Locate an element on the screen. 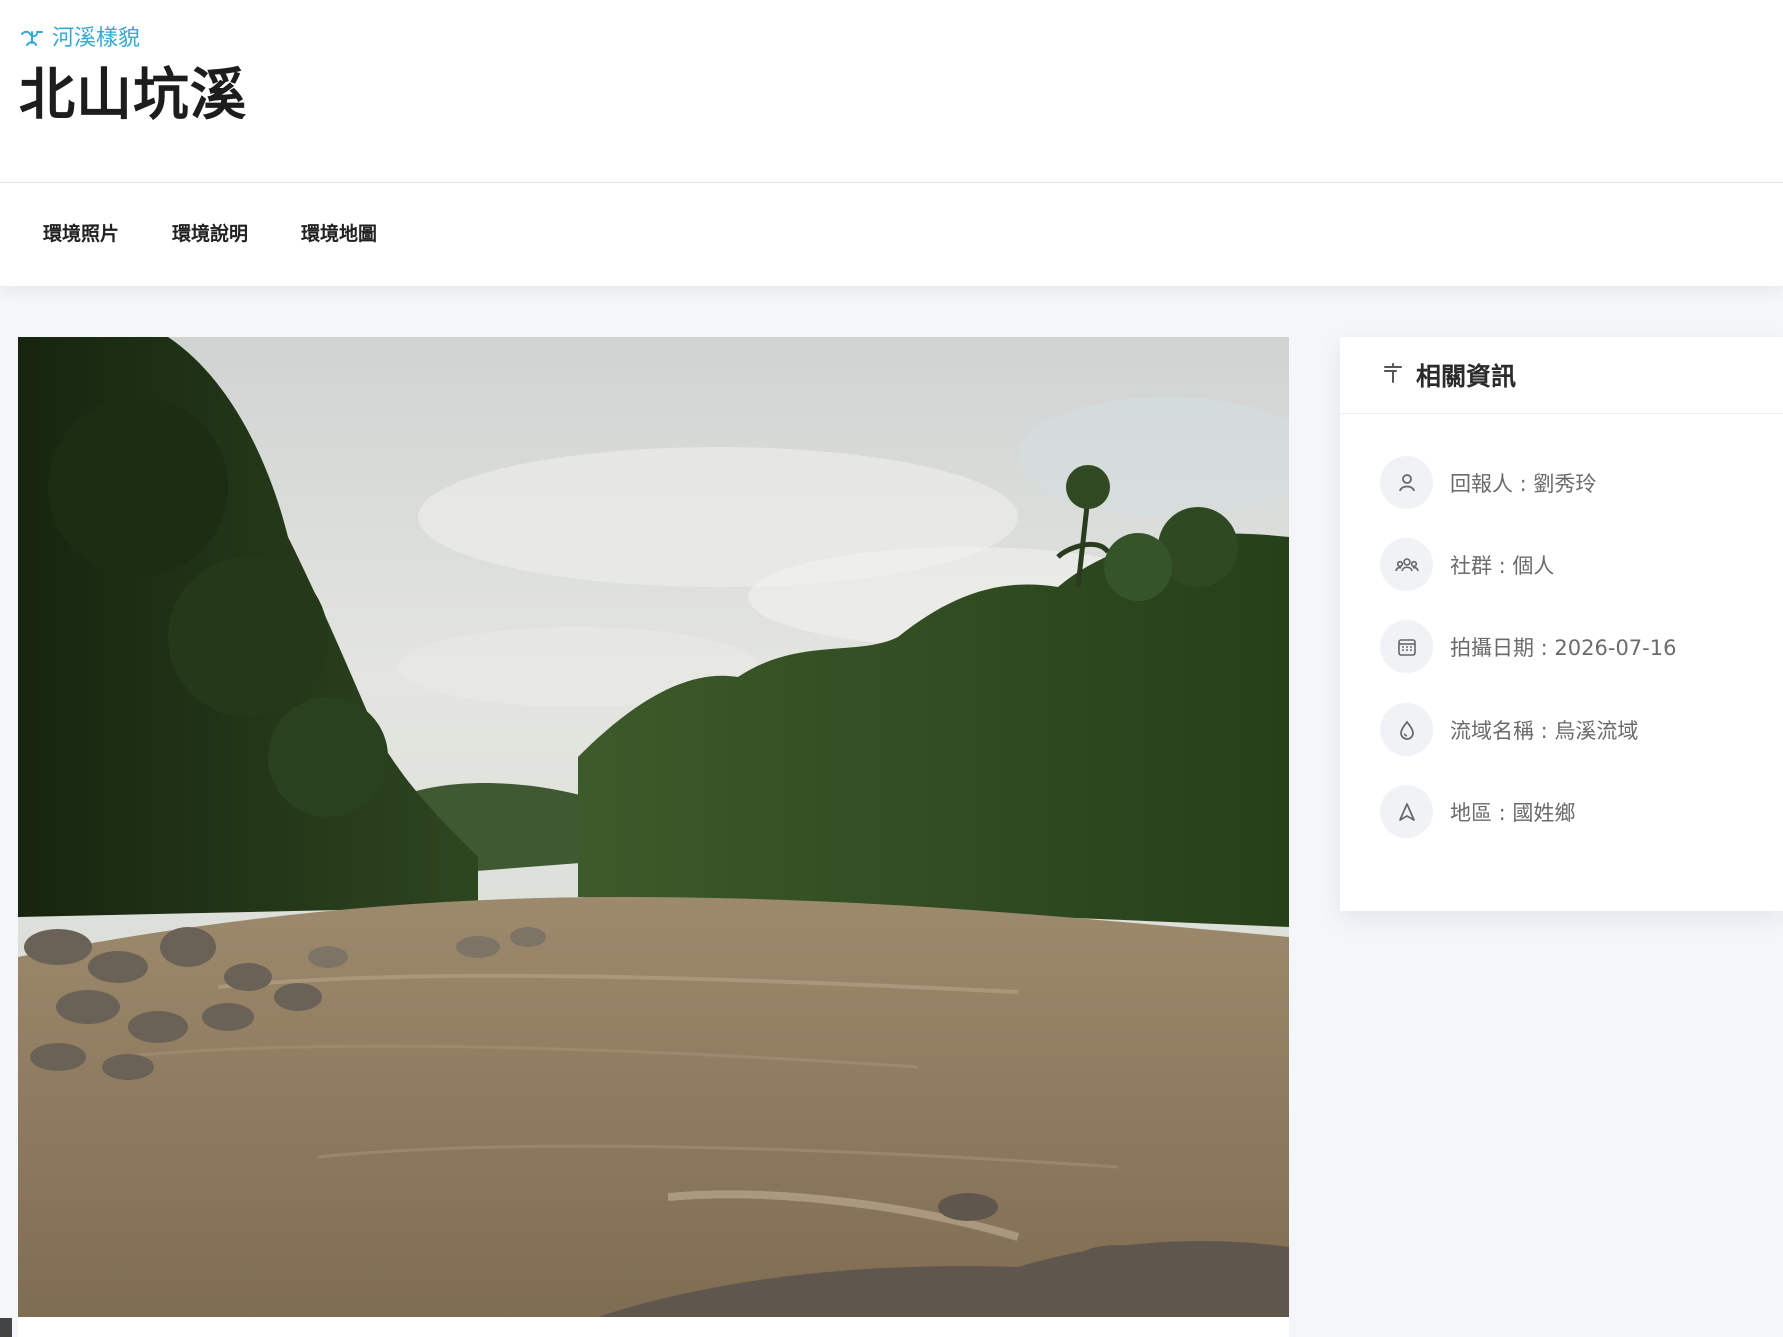 The width and height of the screenshot is (1783, 1337). info-item-region: 地區 : 國姓鄉 is located at coordinates (1477, 811).